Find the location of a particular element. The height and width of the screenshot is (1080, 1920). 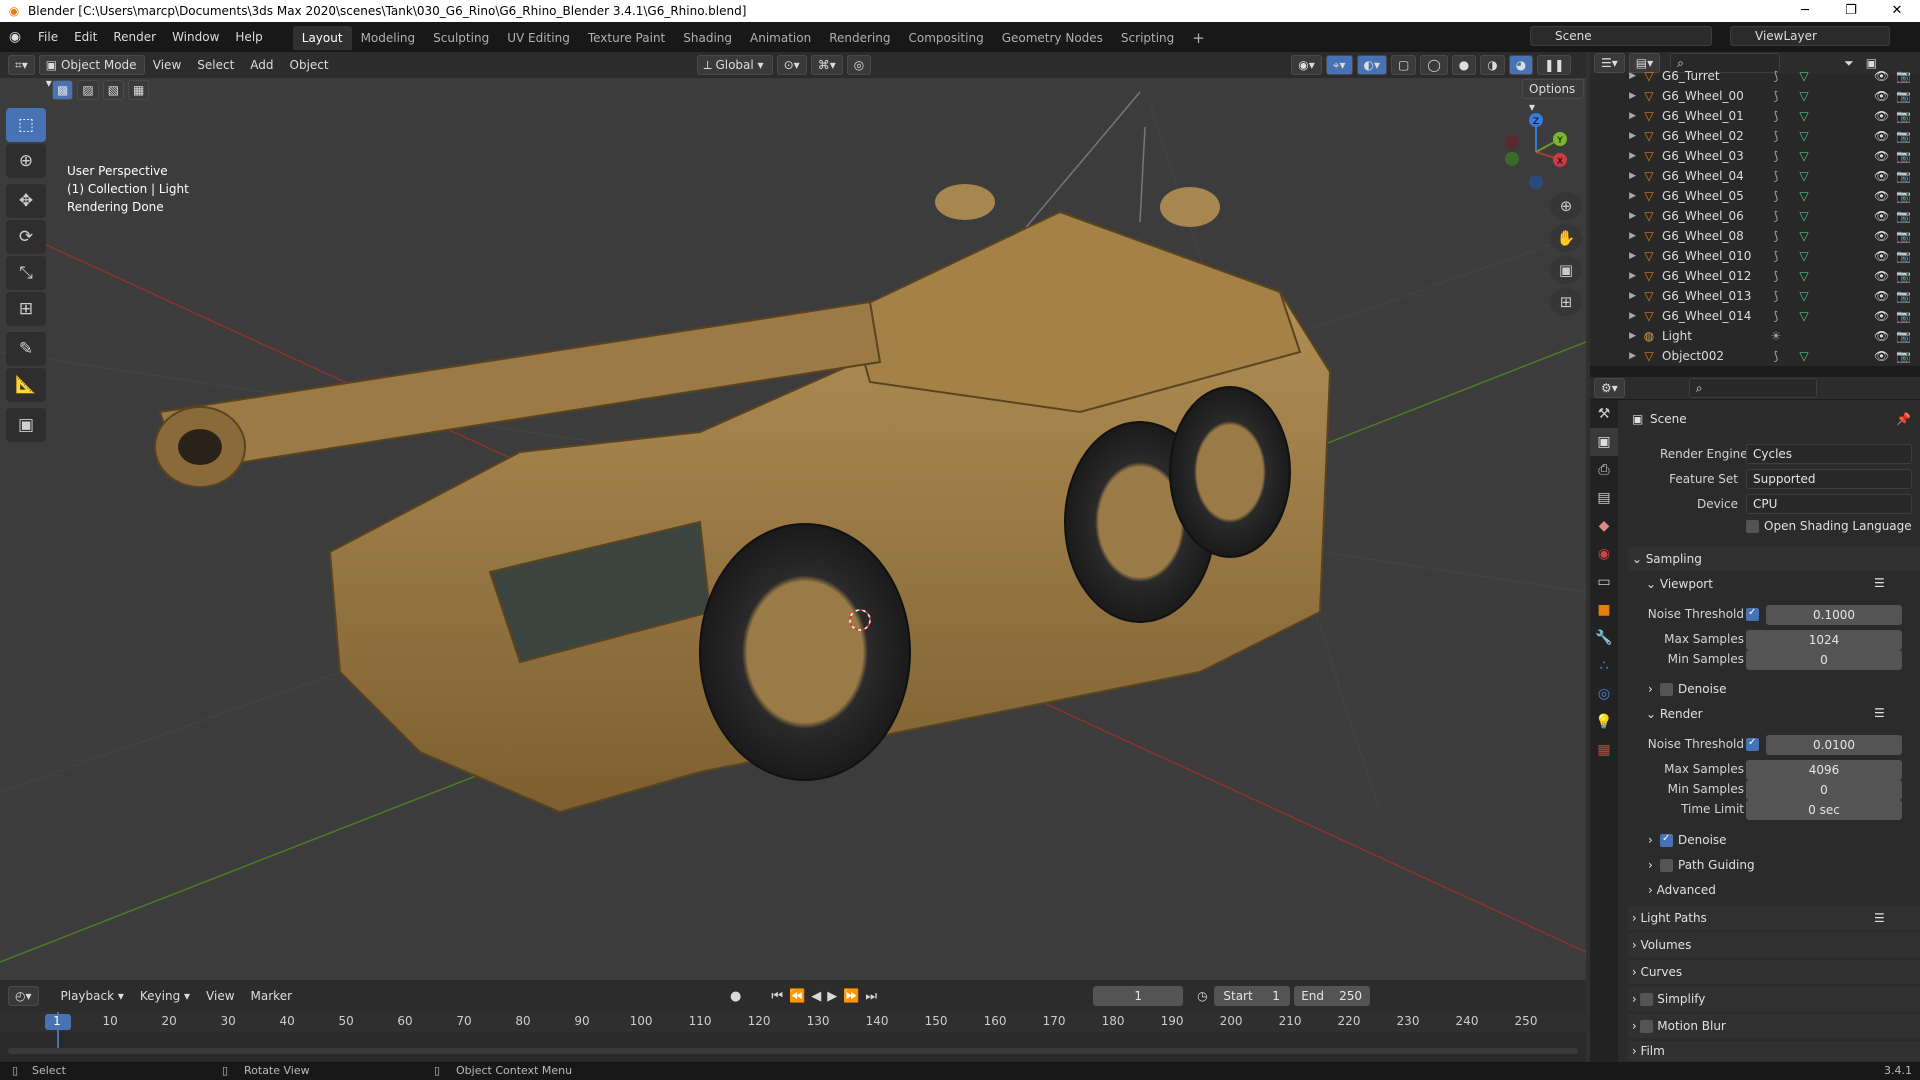

outliner-row: ▶ ▽ G6_Wheel_014 ⟆ ▽ 👁 📷 is located at coordinates (1755, 316).